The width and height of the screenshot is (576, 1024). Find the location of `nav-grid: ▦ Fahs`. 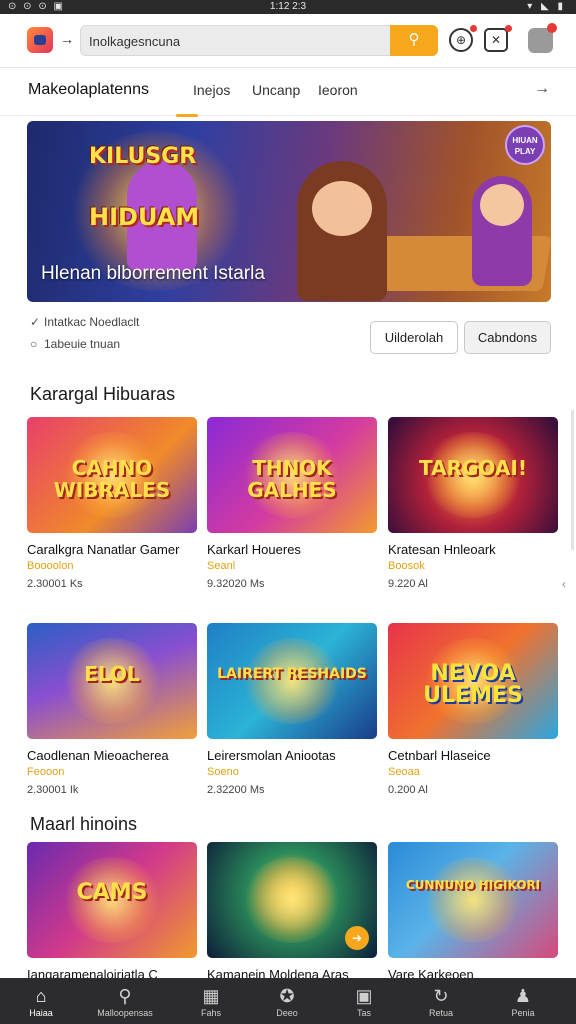

nav-grid: ▦ Fahs is located at coordinates (211, 1001).